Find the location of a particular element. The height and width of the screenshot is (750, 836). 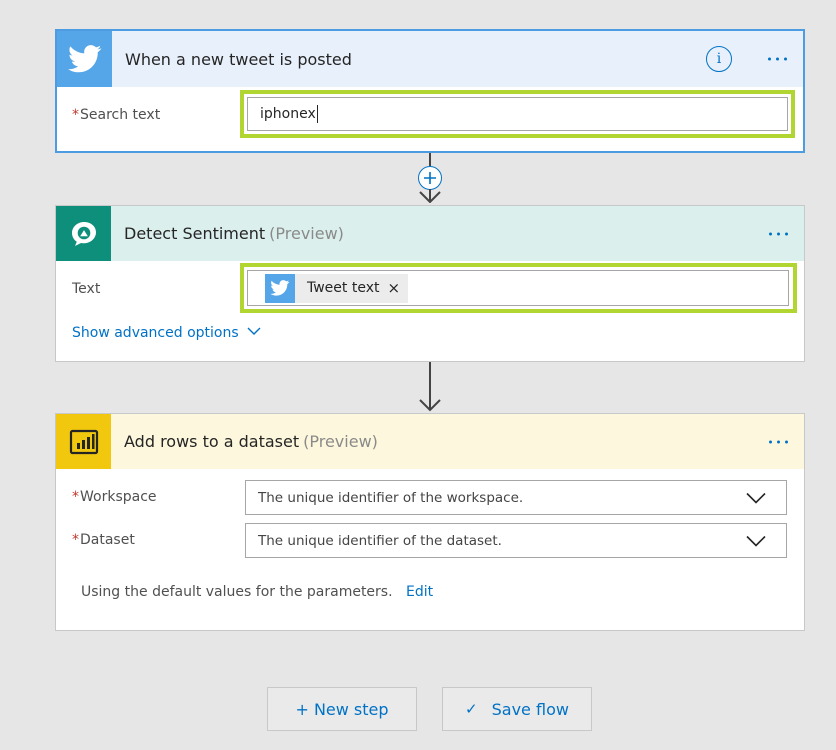

new-step-button: + New step is located at coordinates (342, 709).